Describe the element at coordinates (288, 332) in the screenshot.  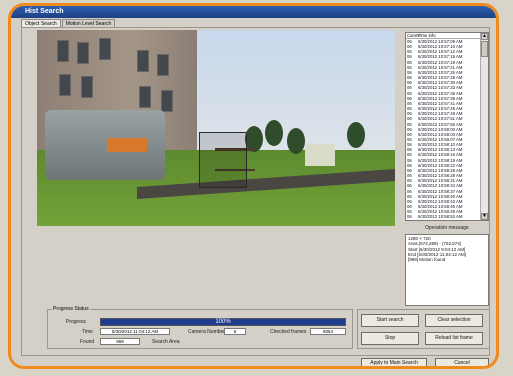
I see `checked-frames-label: Checked frames` at that location.